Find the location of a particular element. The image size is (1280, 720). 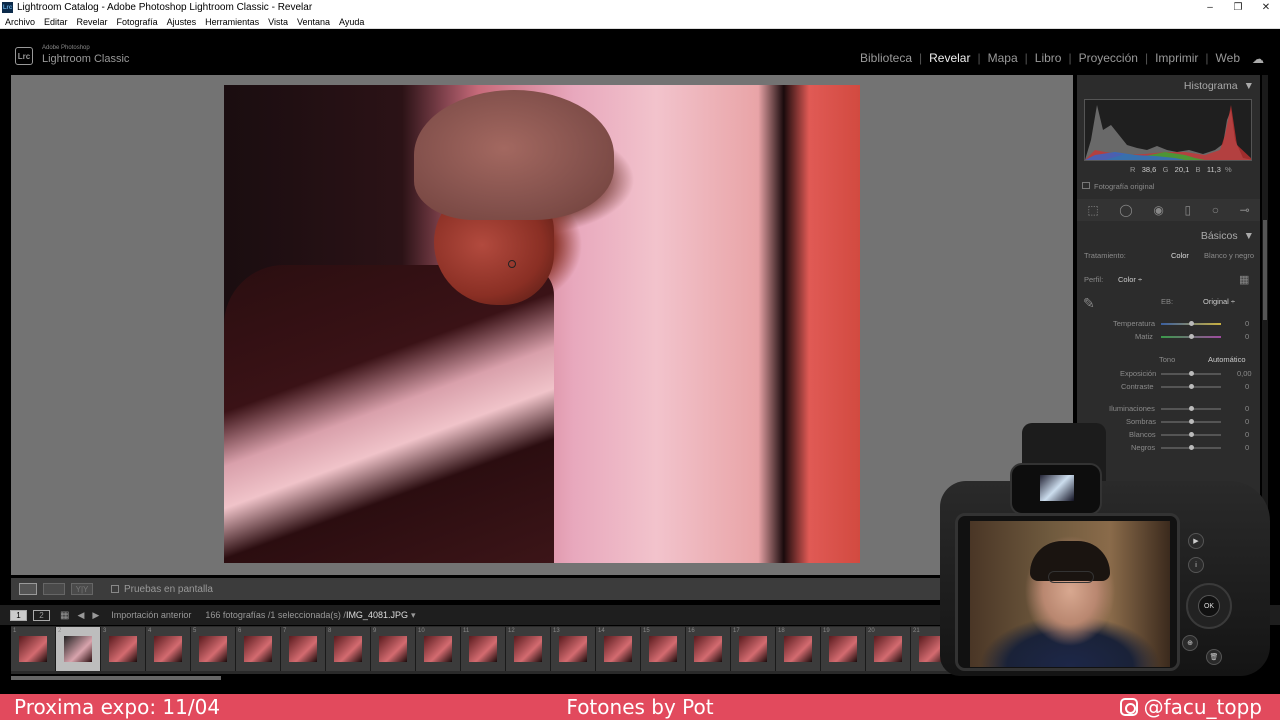

webcam-feed is located at coordinates (1070, 594).